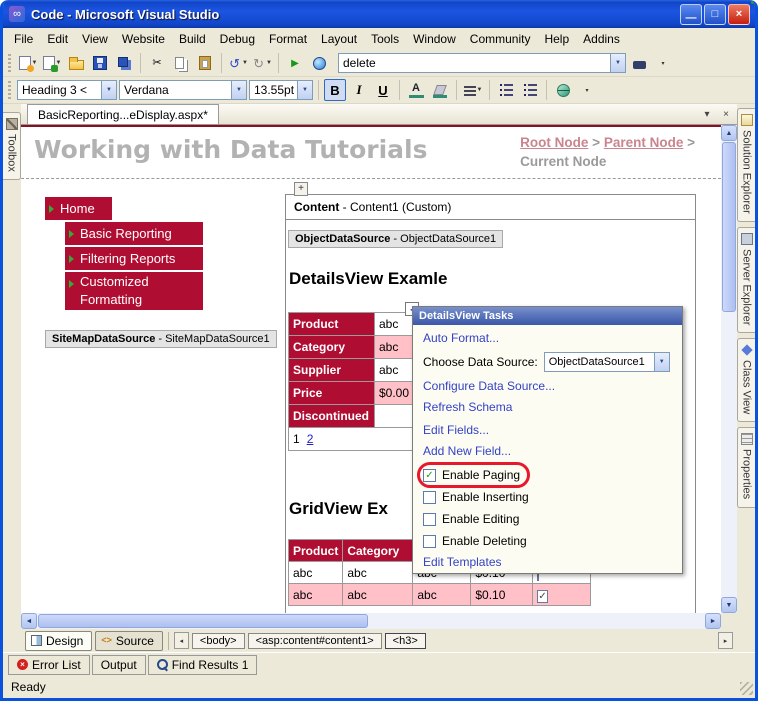 This screenshot has height=701, width=758. What do you see at coordinates (183, 90) in the screenshot?
I see `font-combobox: Verdana ▼` at bounding box center [183, 90].